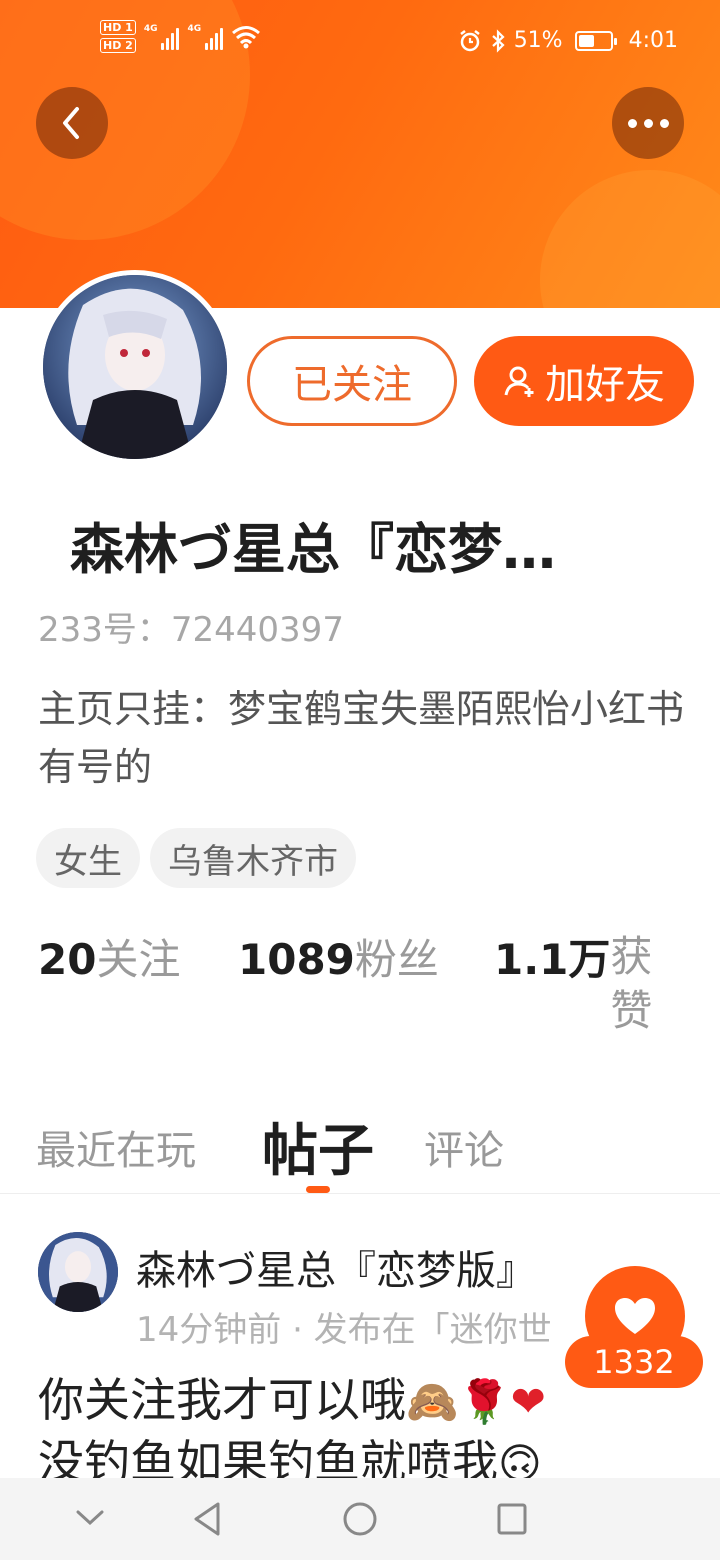  What do you see at coordinates (552, 959) in the screenshot?
I see `likes-received-count: 1.1万` at bounding box center [552, 959].